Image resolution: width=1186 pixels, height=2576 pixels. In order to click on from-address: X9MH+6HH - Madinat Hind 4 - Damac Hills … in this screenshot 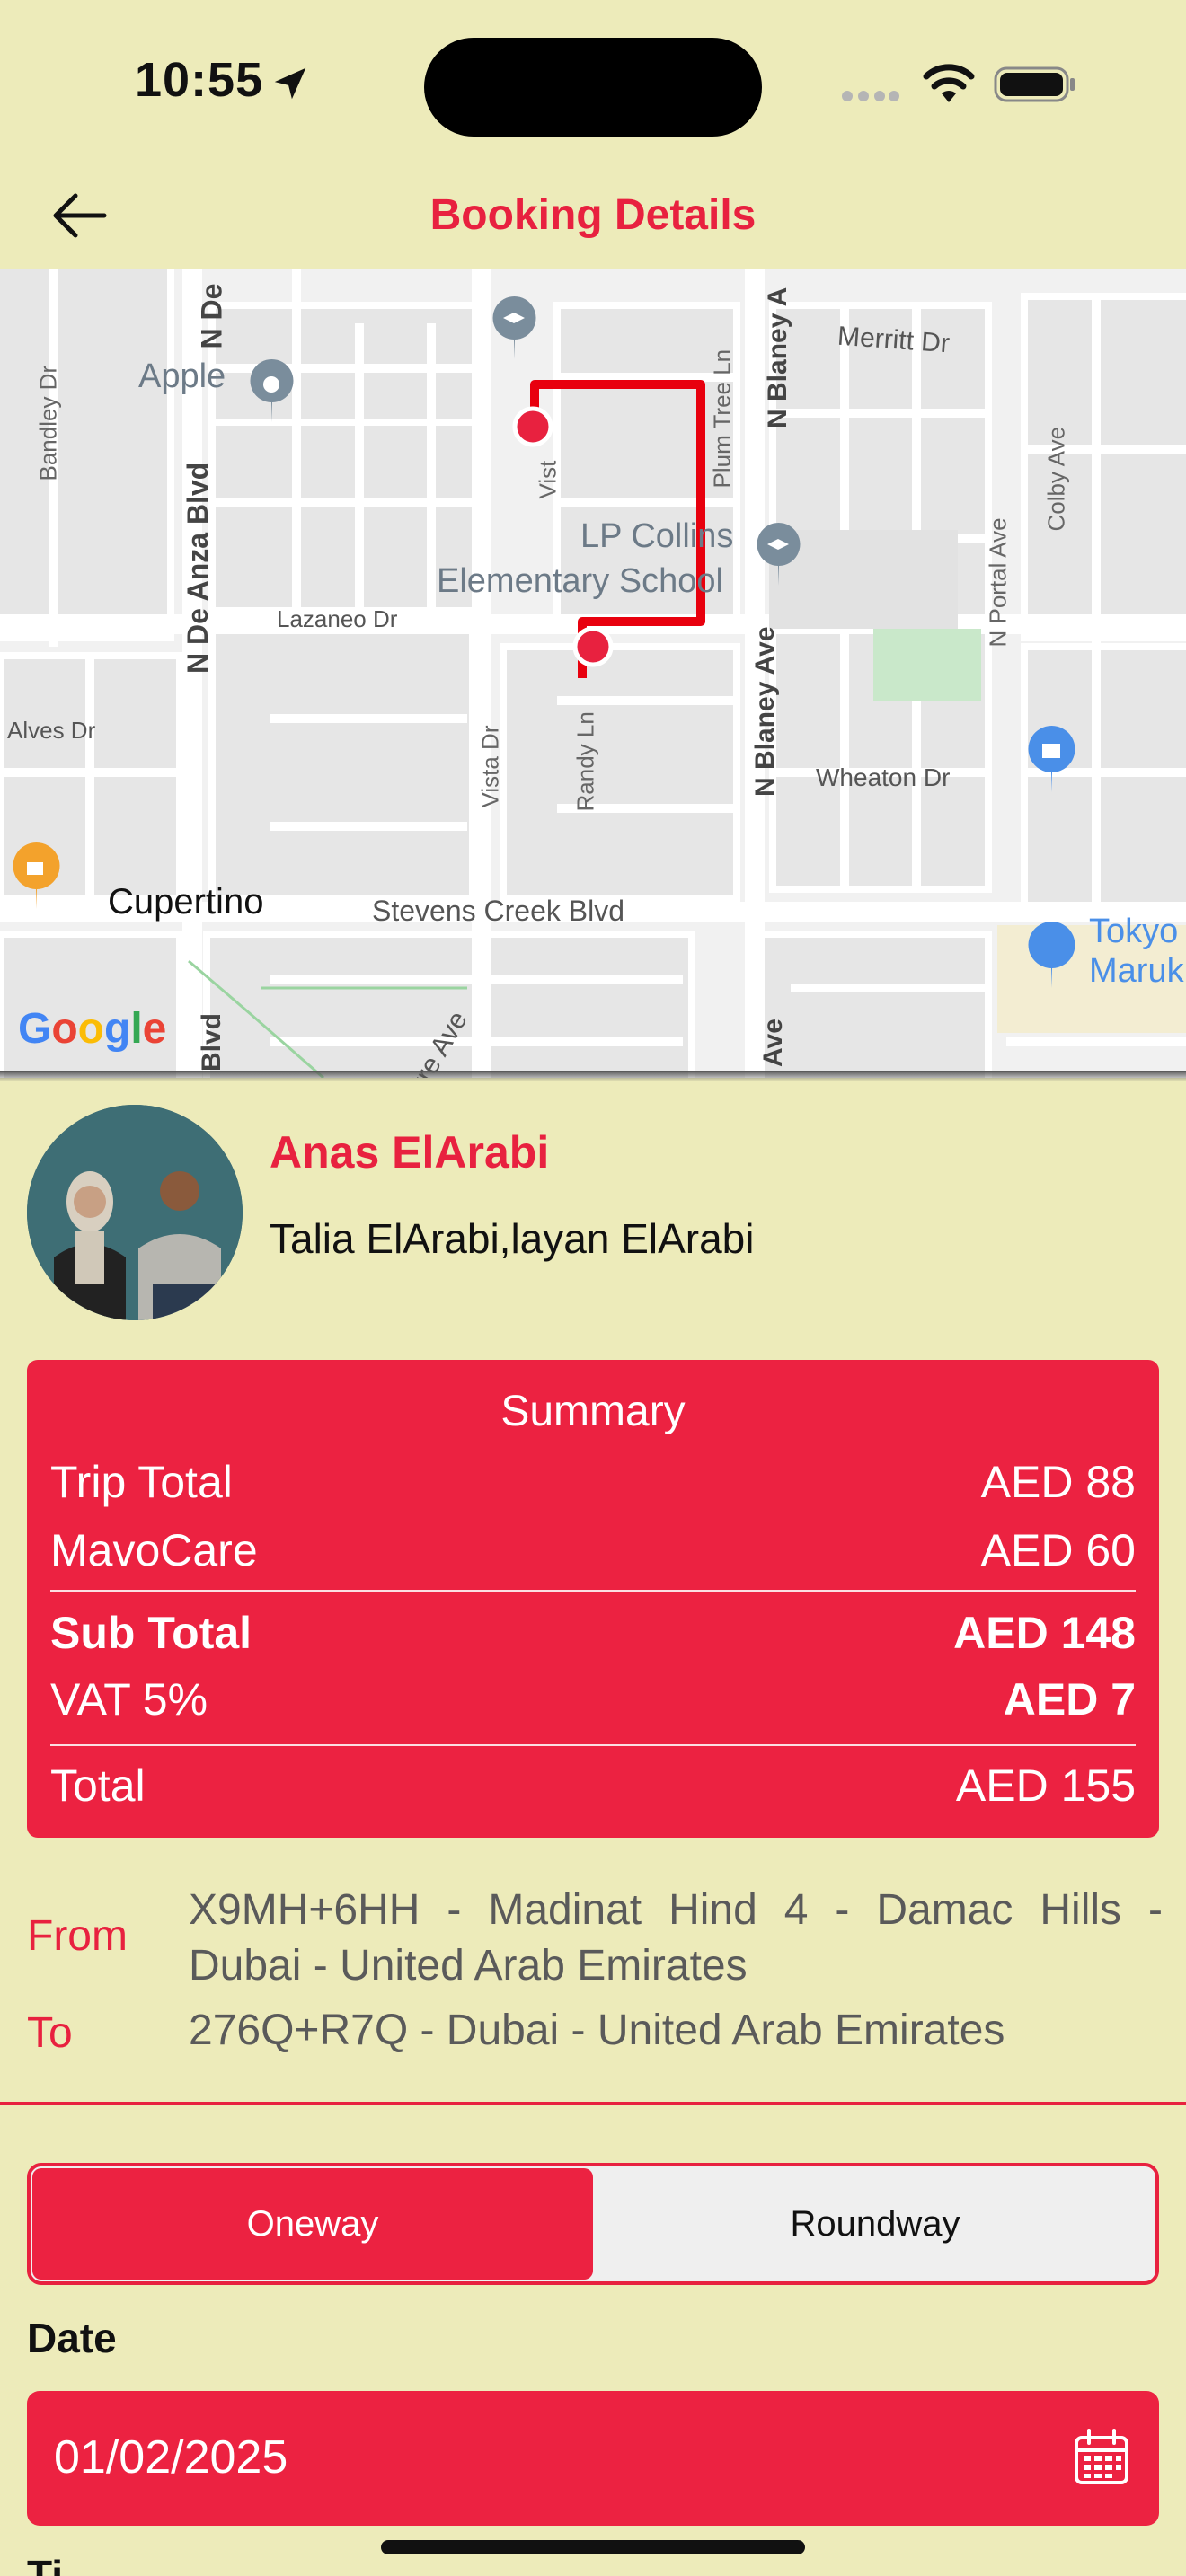, I will do `click(676, 1937)`.